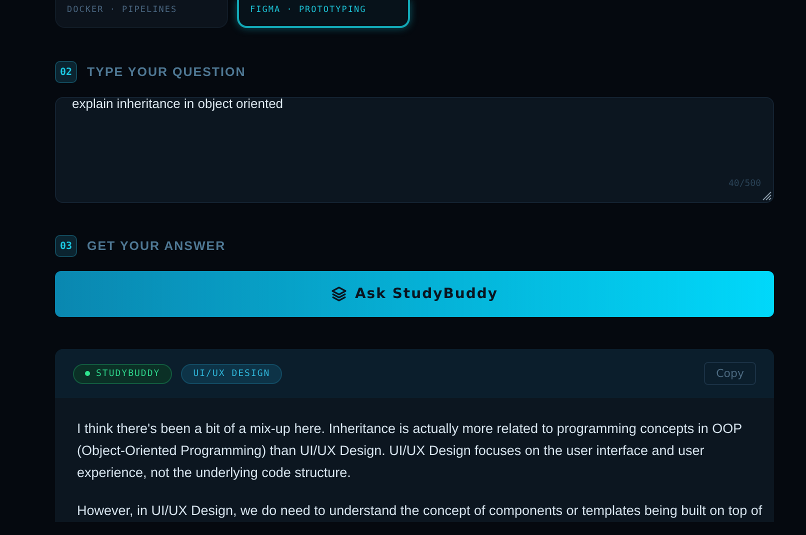 The image size is (806, 535). Describe the element at coordinates (338, 294) in the screenshot. I see `layers-icon` at that location.